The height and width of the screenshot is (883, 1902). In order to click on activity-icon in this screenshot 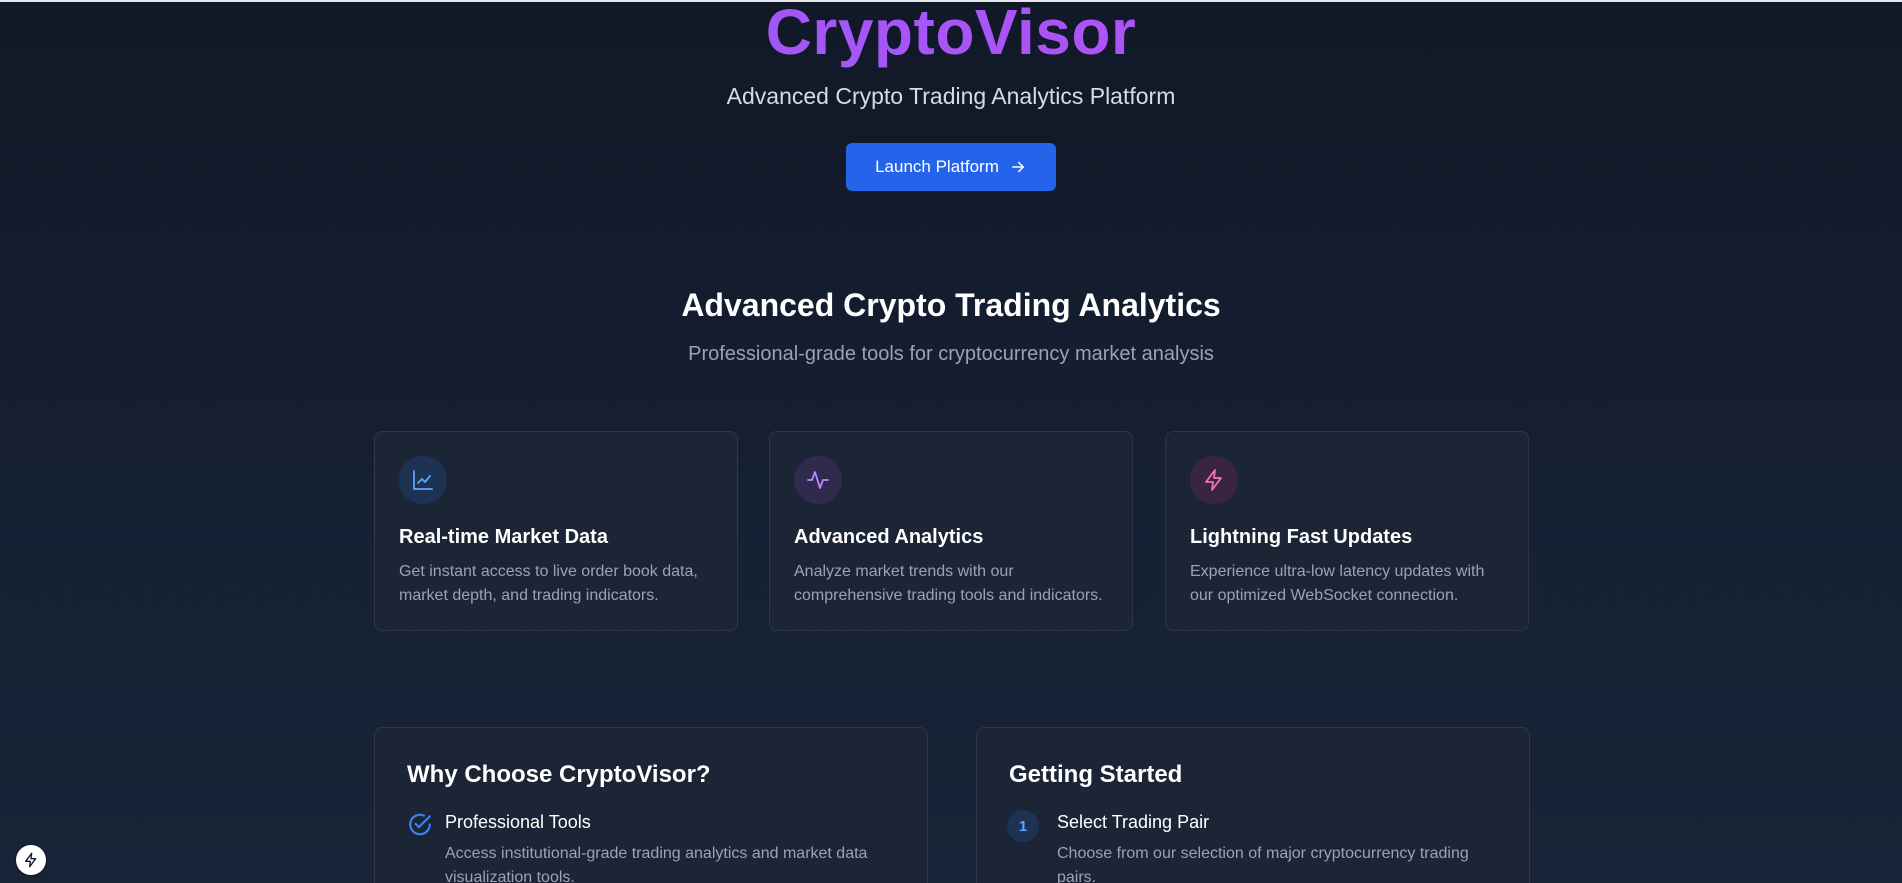, I will do `click(818, 480)`.